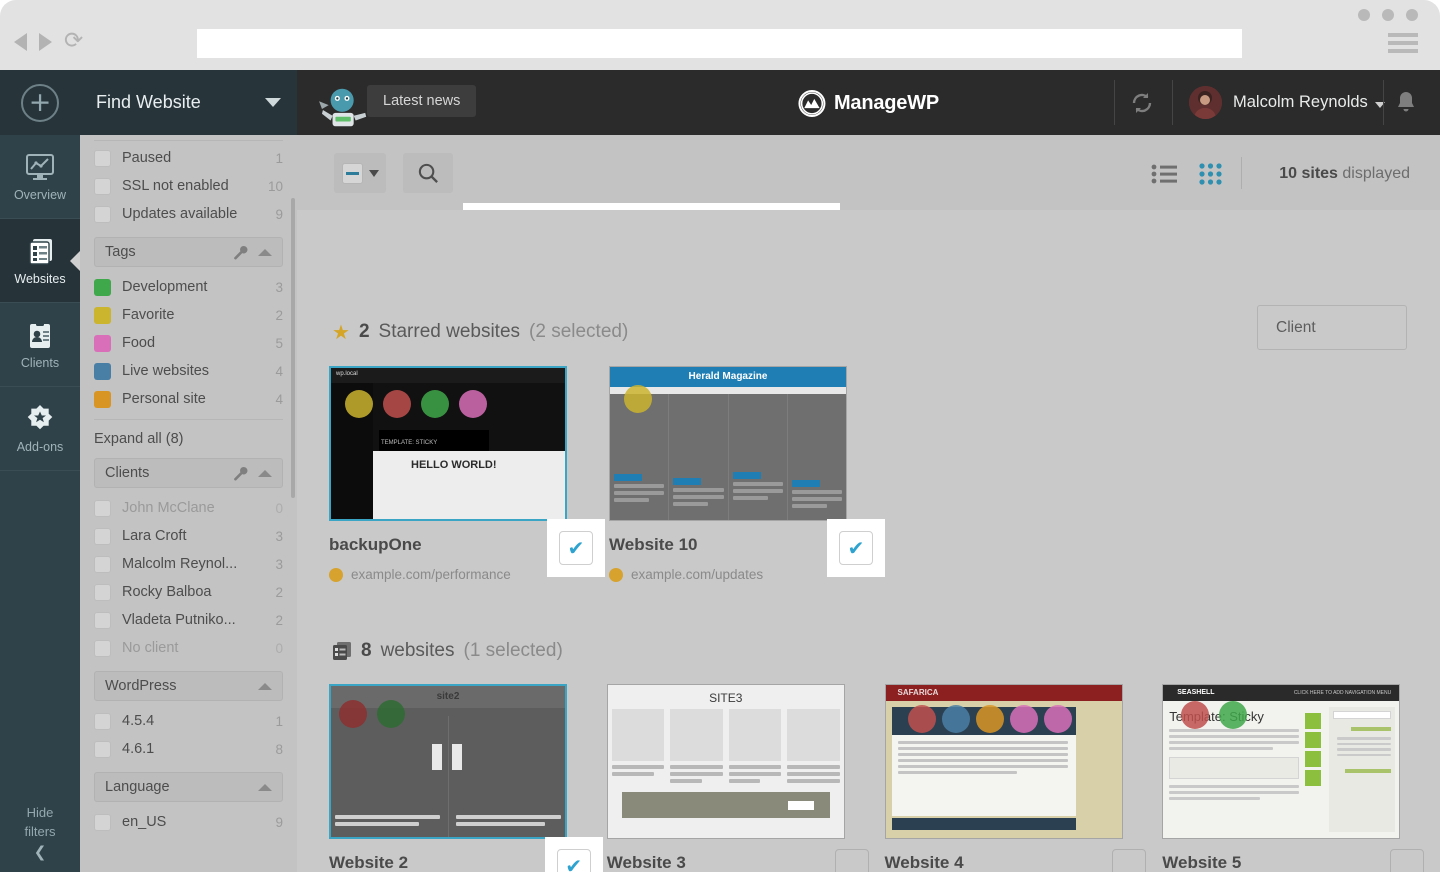 The image size is (1440, 872). What do you see at coordinates (40, 852) in the screenshot?
I see `collapse-chevron-icon: ❮` at bounding box center [40, 852].